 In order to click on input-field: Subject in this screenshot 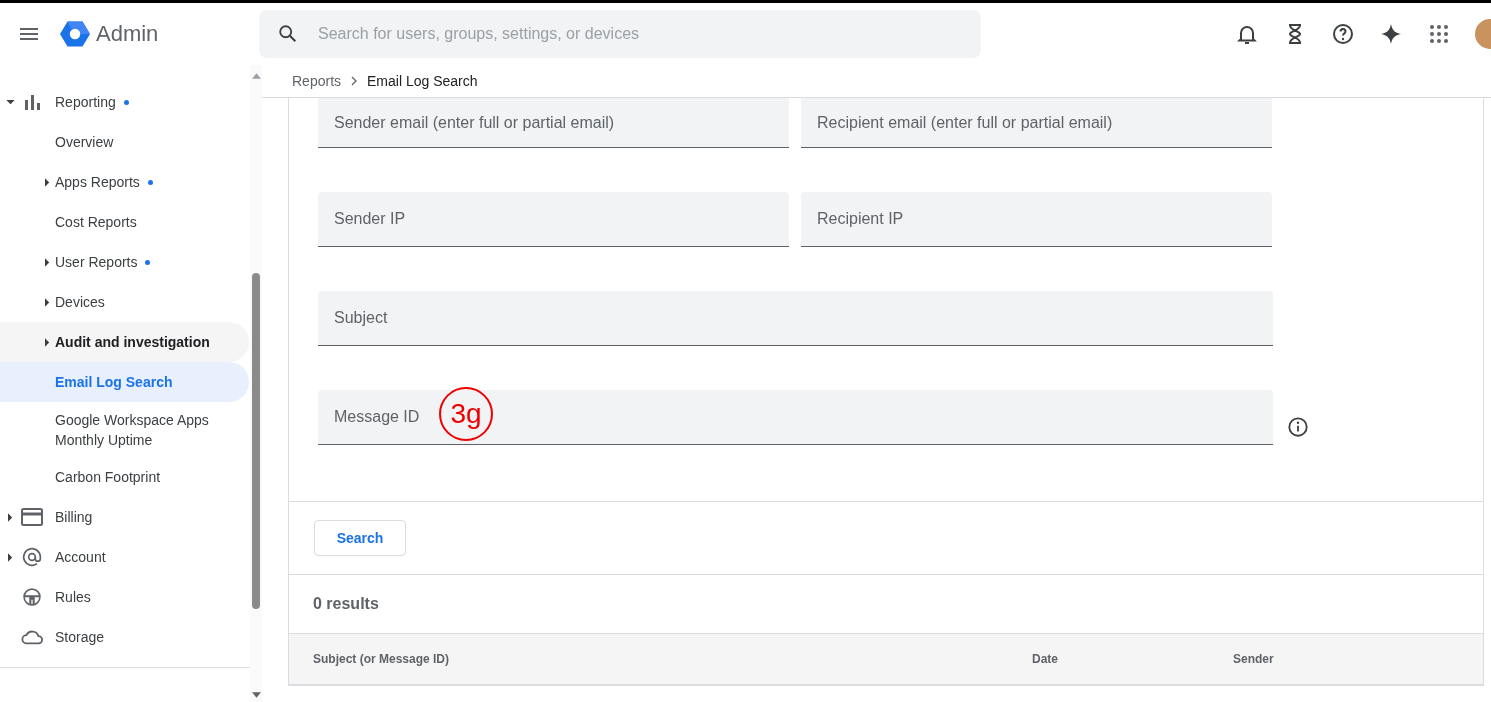, I will do `click(795, 318)`.